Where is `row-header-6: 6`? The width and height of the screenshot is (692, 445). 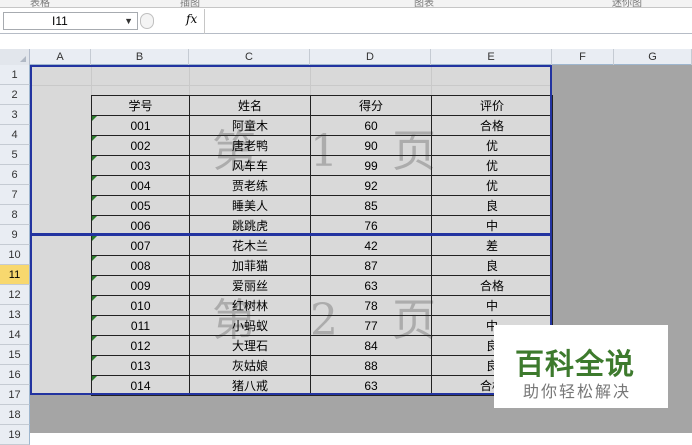 row-header-6: 6 is located at coordinates (15, 175).